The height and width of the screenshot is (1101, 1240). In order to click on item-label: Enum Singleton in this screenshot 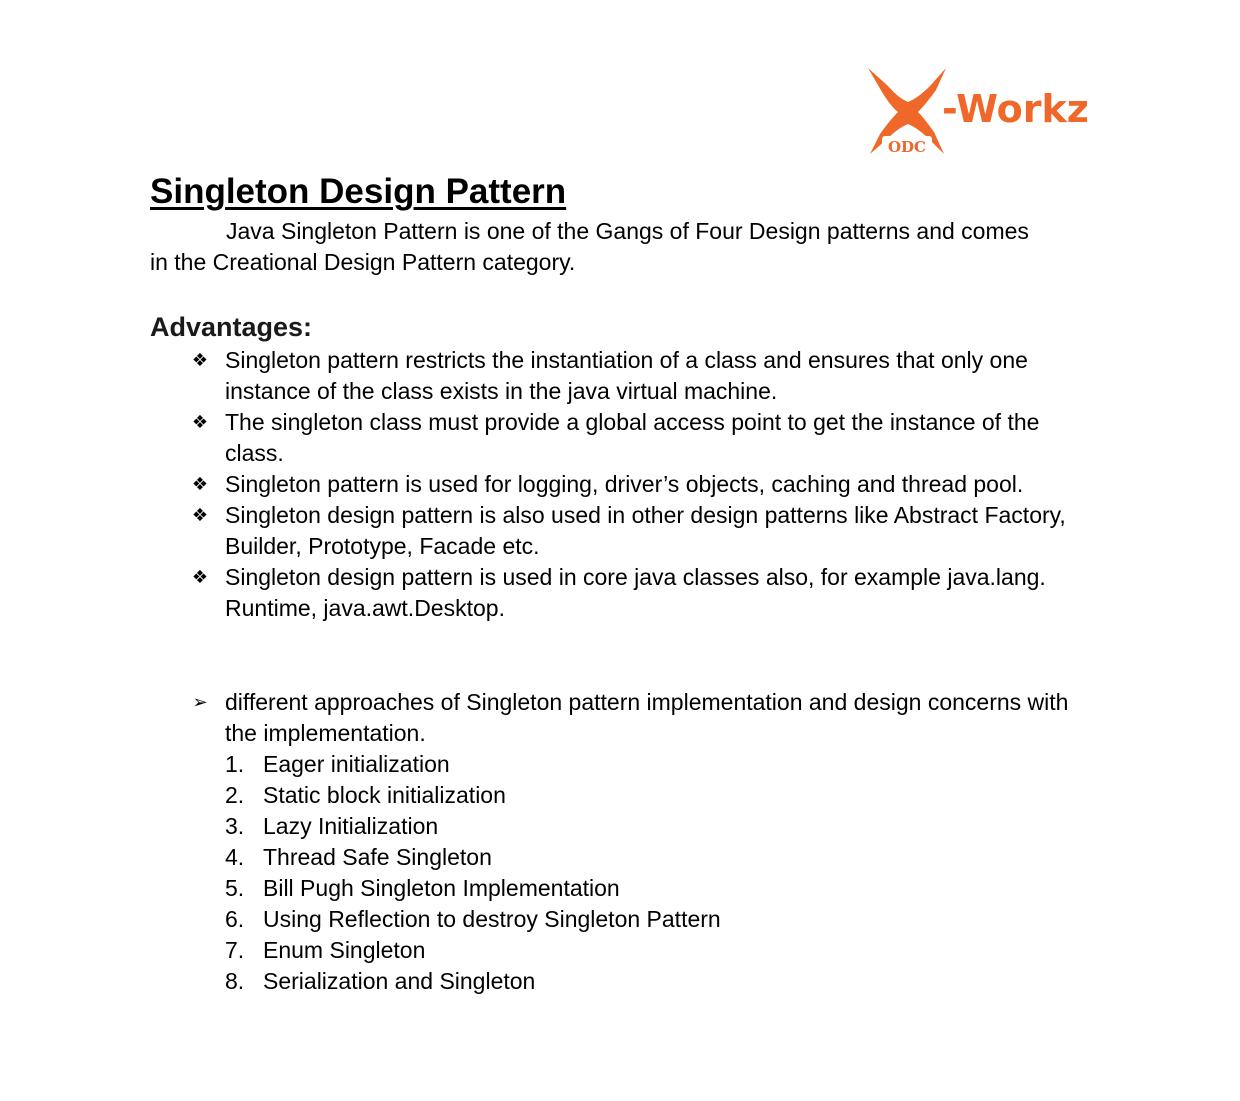, I will do `click(344, 950)`.